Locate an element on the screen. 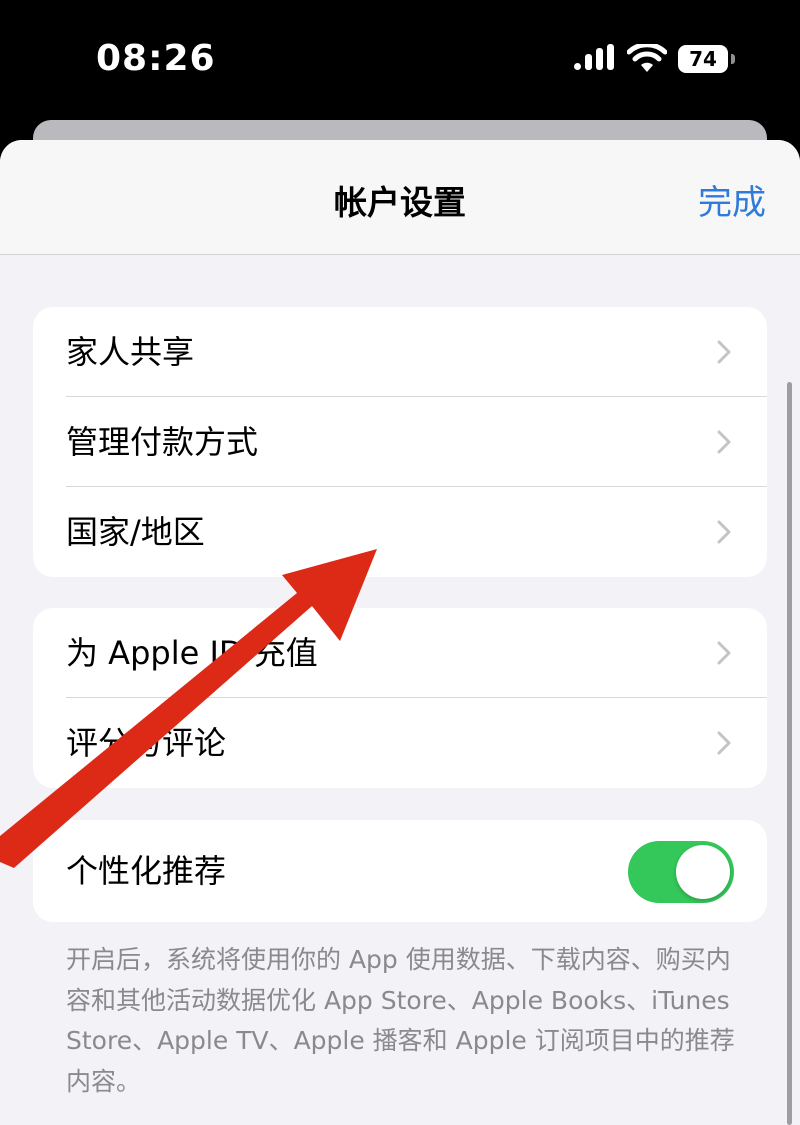  settings-group-apple-id: 为 Apple ID 充值 评分与评论 is located at coordinates (400, 698).